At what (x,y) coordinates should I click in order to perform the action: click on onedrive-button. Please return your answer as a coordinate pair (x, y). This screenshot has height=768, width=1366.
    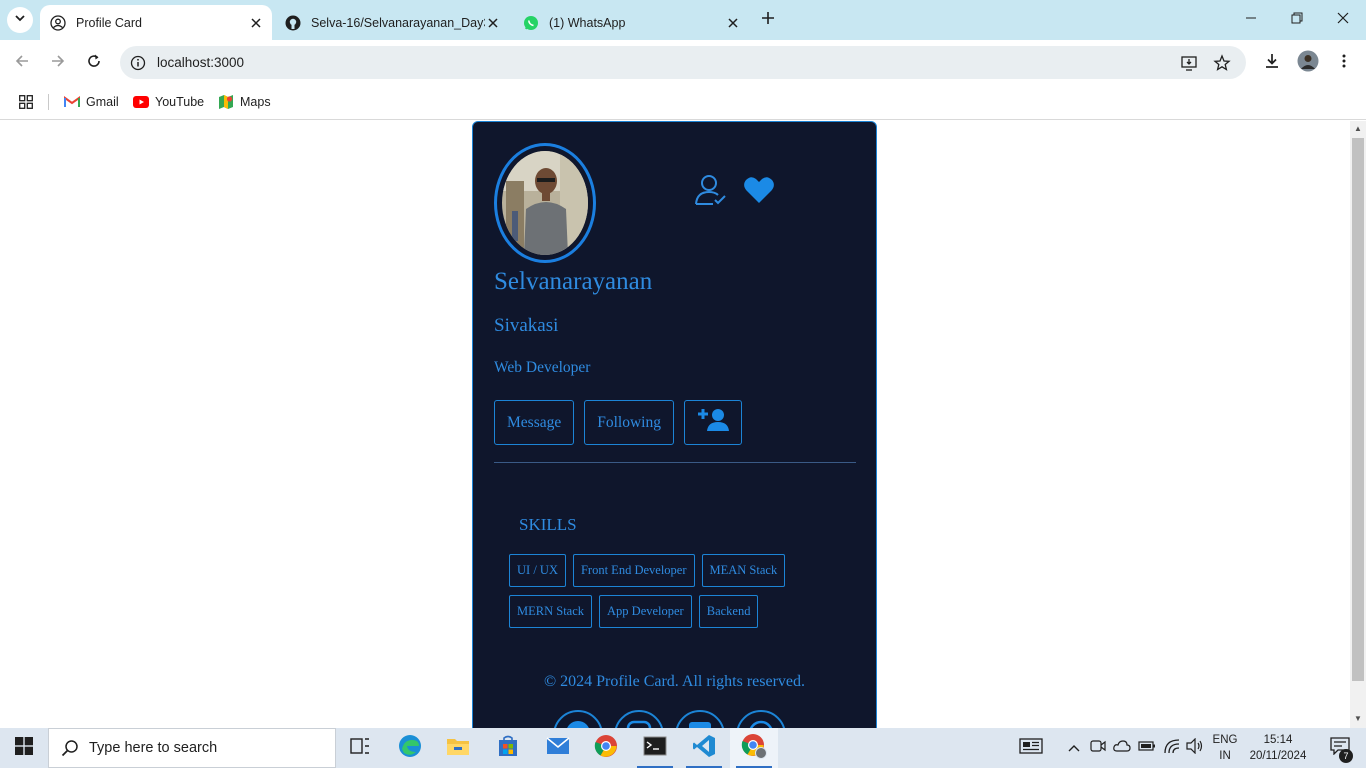
    Looking at the image, I should click on (1122, 748).